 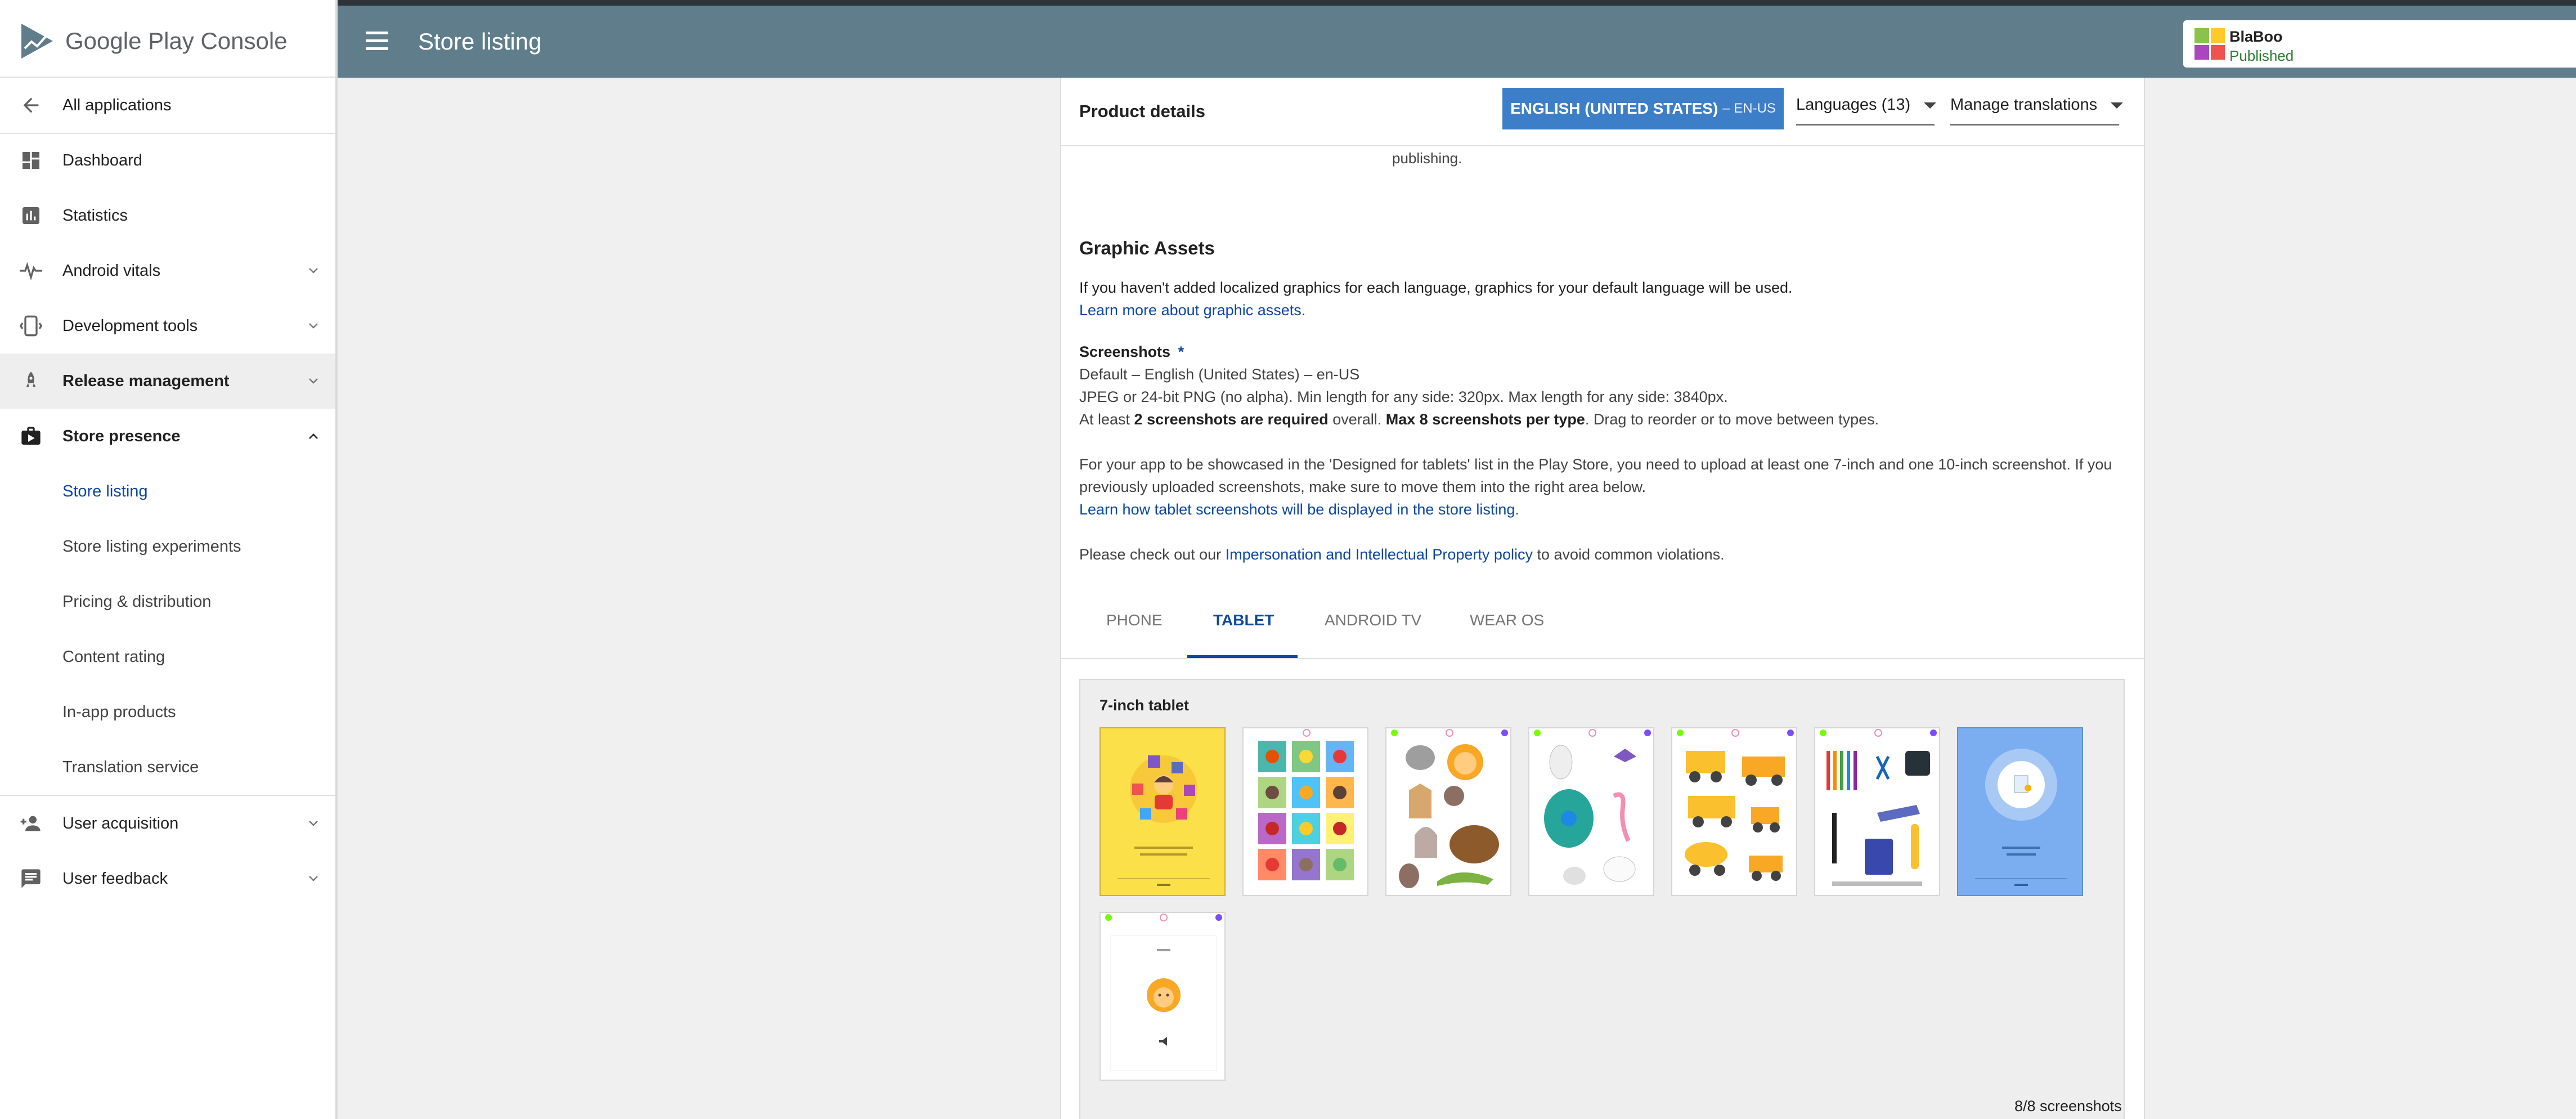 I want to click on tab-android-tv: ANDROID TV, so click(x=1373, y=620).